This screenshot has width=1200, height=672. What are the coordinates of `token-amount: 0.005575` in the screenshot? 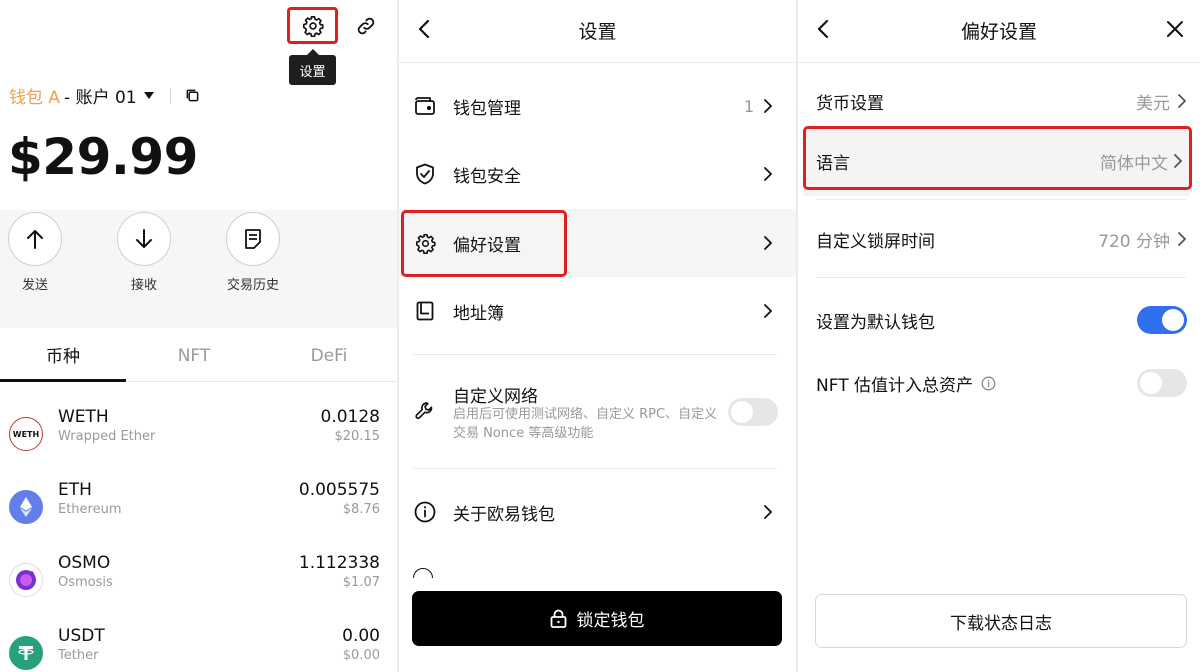 It's located at (339, 490).